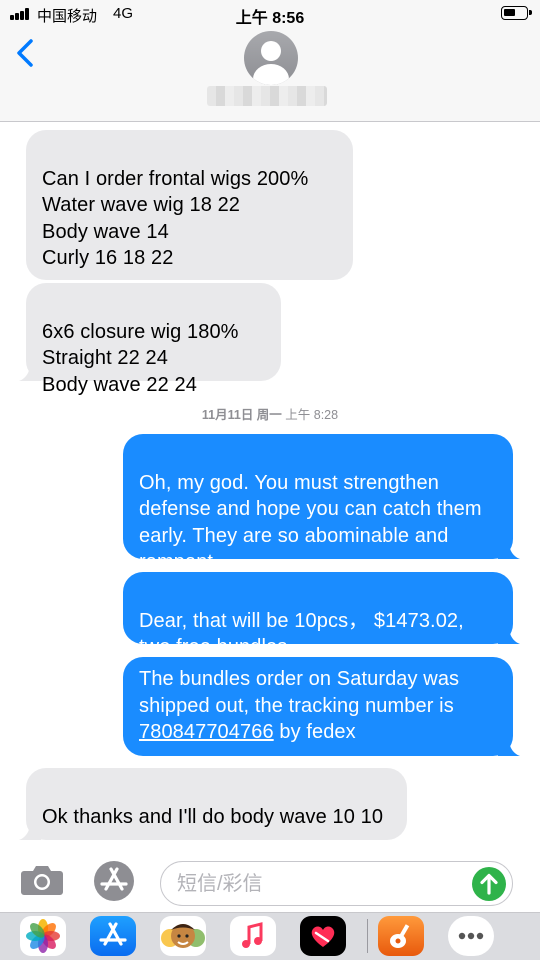  I want to click on battery-icon, so click(516, 13).